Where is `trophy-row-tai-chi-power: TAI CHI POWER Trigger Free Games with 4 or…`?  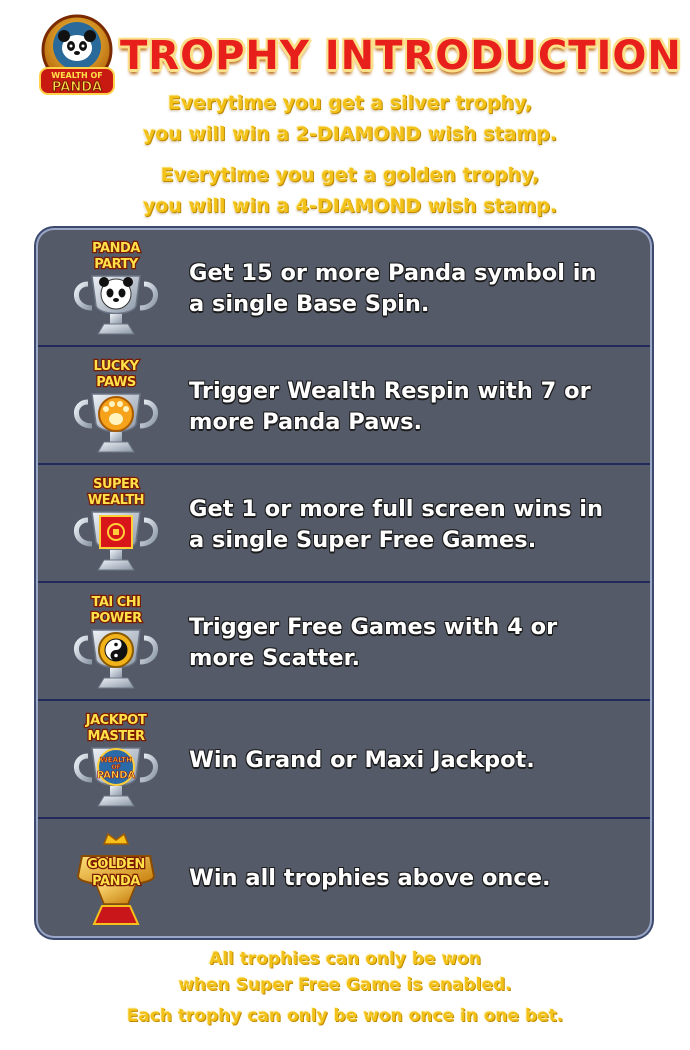
trophy-row-tai-chi-power: TAI CHI POWER Trigger Free Games with 4 or… is located at coordinates (344, 642).